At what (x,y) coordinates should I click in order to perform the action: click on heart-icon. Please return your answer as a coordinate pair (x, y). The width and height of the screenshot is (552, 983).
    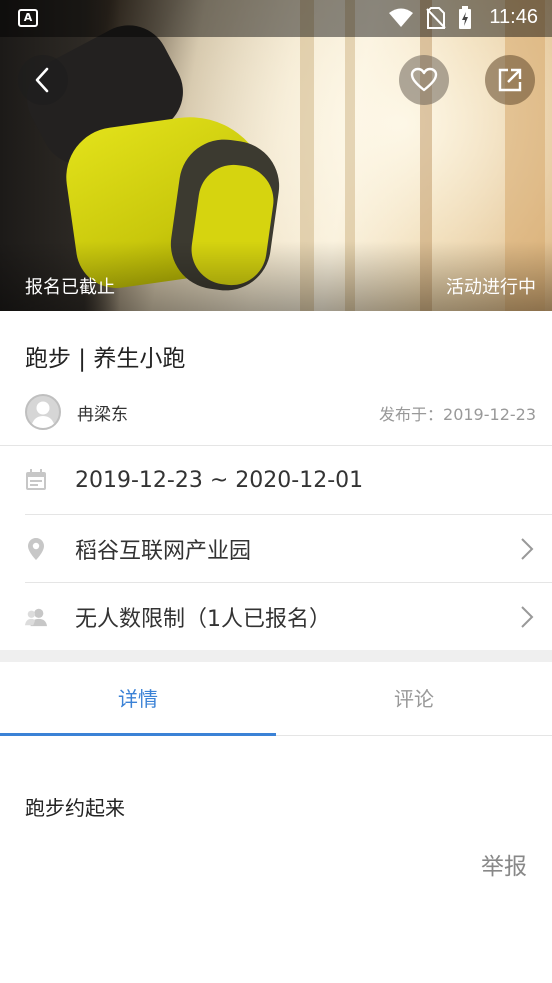
    Looking at the image, I should click on (424, 79).